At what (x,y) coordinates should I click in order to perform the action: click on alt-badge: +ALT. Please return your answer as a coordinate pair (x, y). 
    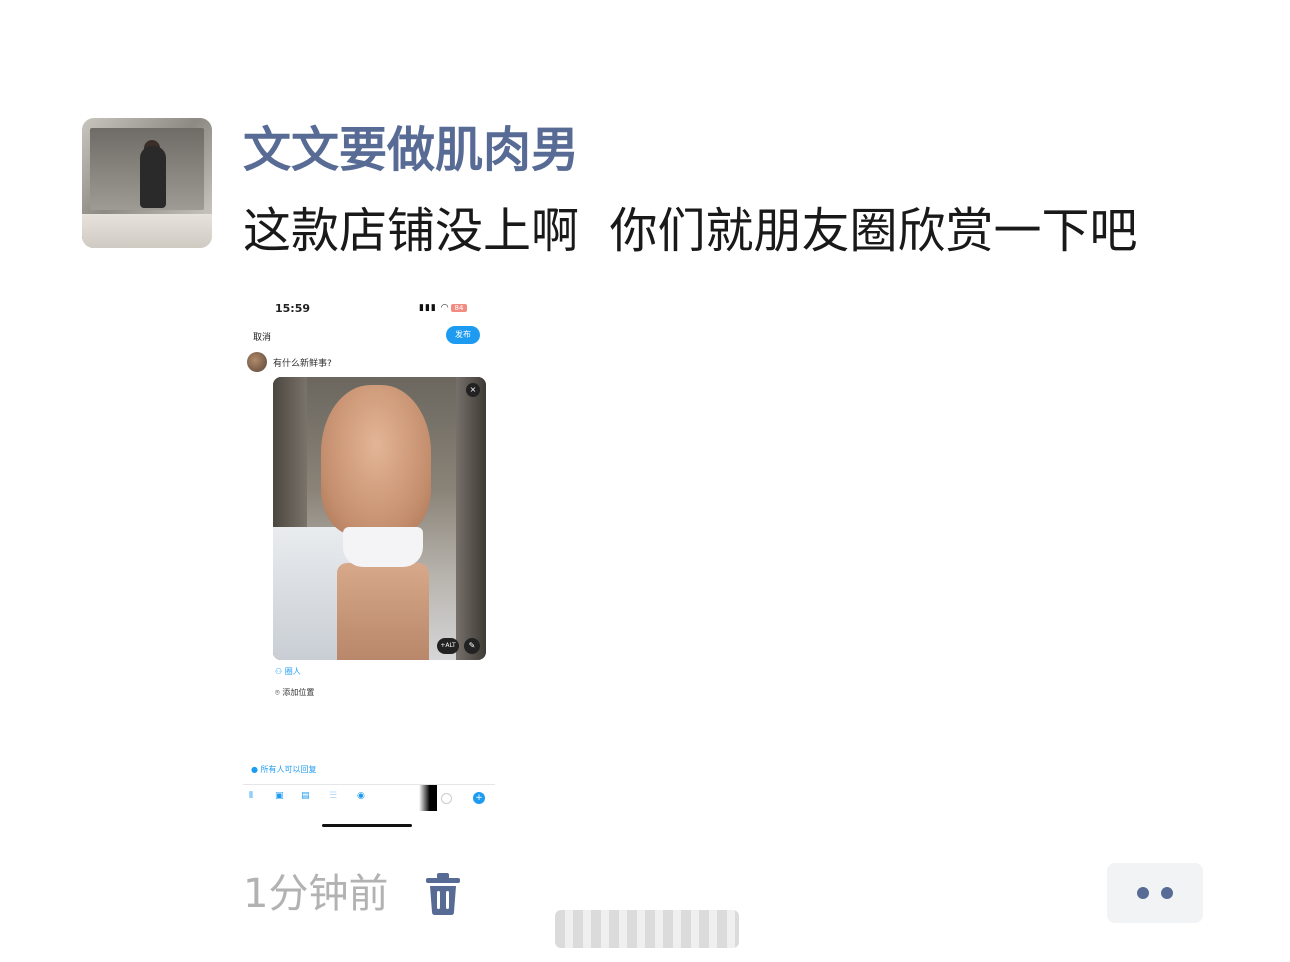
    Looking at the image, I should click on (448, 646).